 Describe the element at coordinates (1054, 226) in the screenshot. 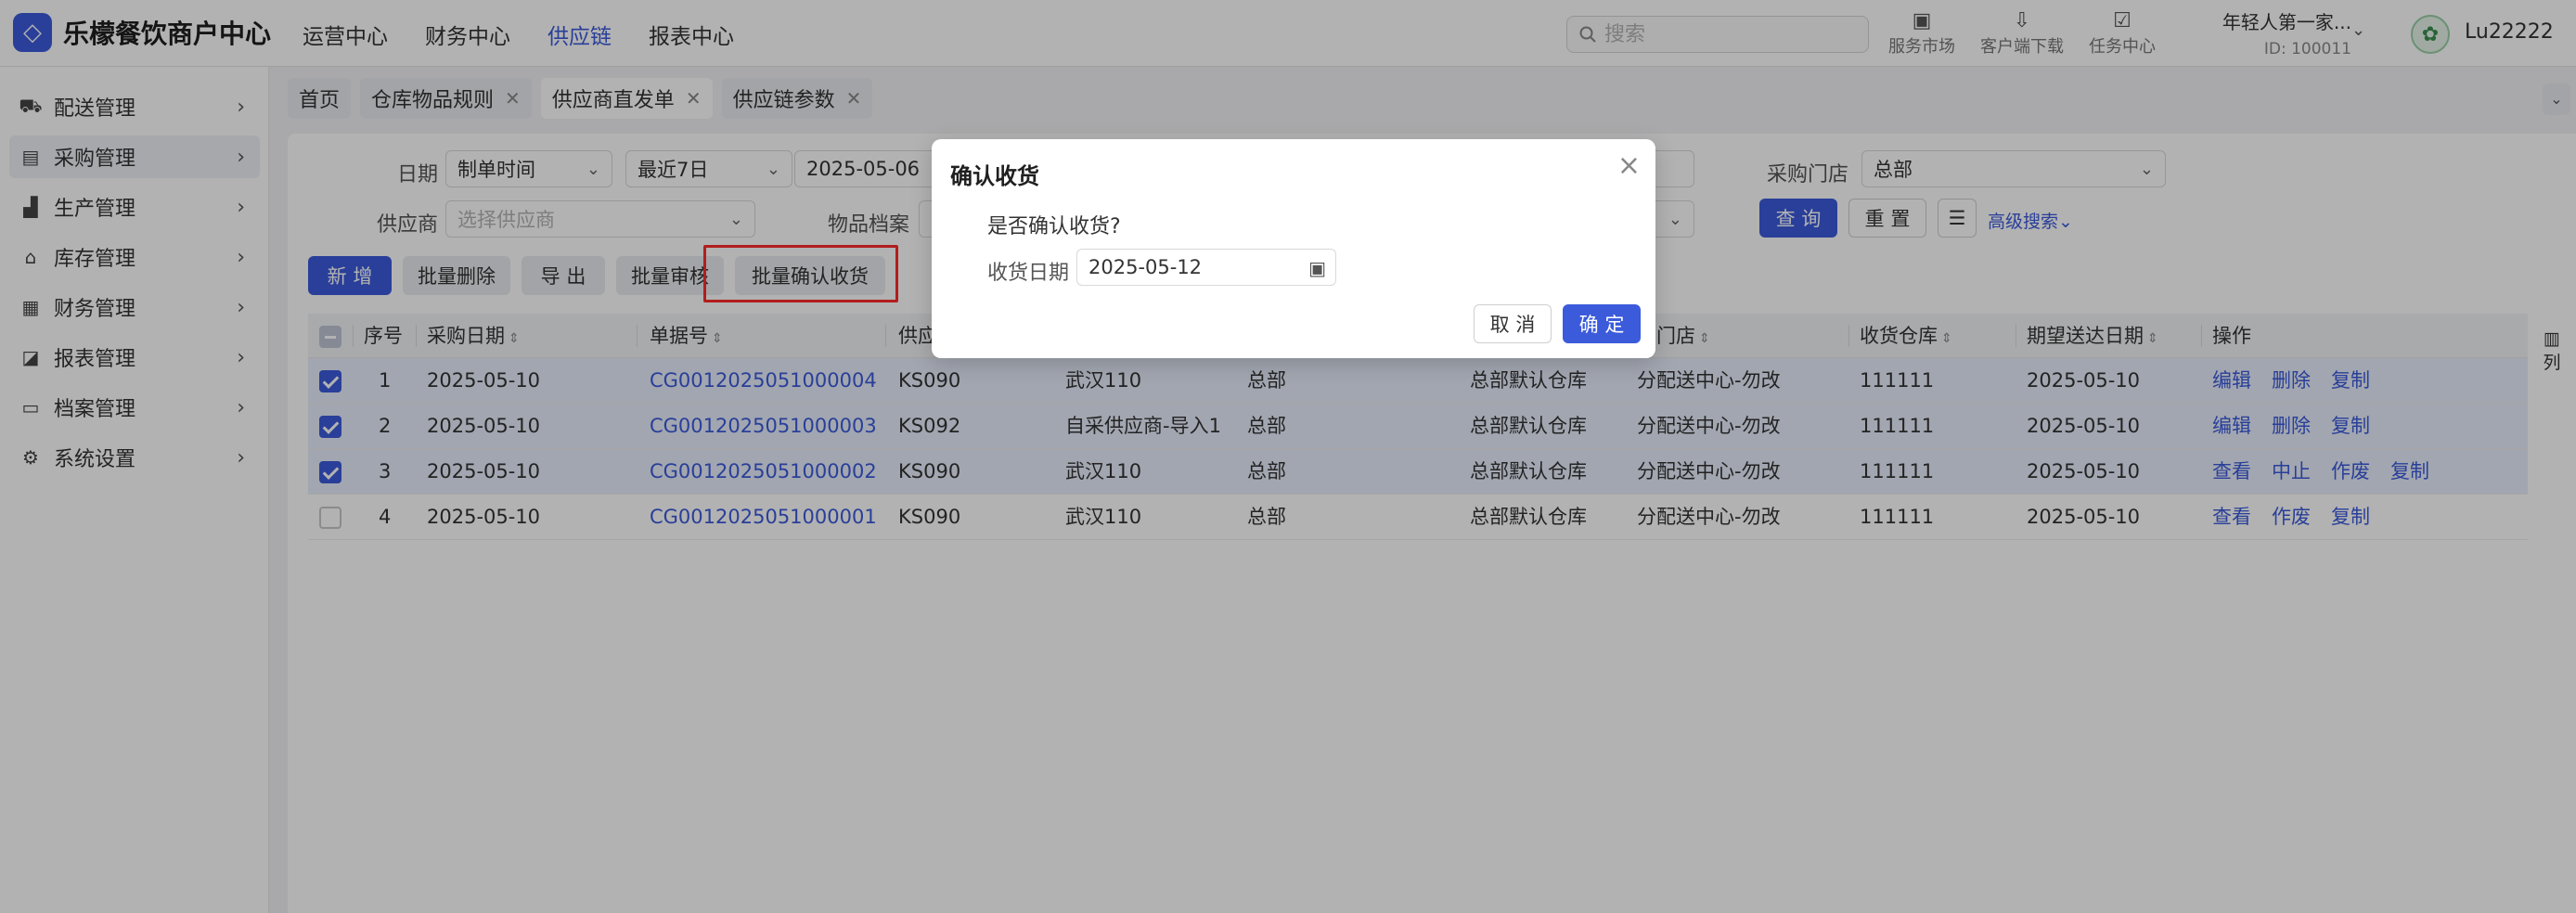

I see `dialog-question: 是否确认收货?` at that location.